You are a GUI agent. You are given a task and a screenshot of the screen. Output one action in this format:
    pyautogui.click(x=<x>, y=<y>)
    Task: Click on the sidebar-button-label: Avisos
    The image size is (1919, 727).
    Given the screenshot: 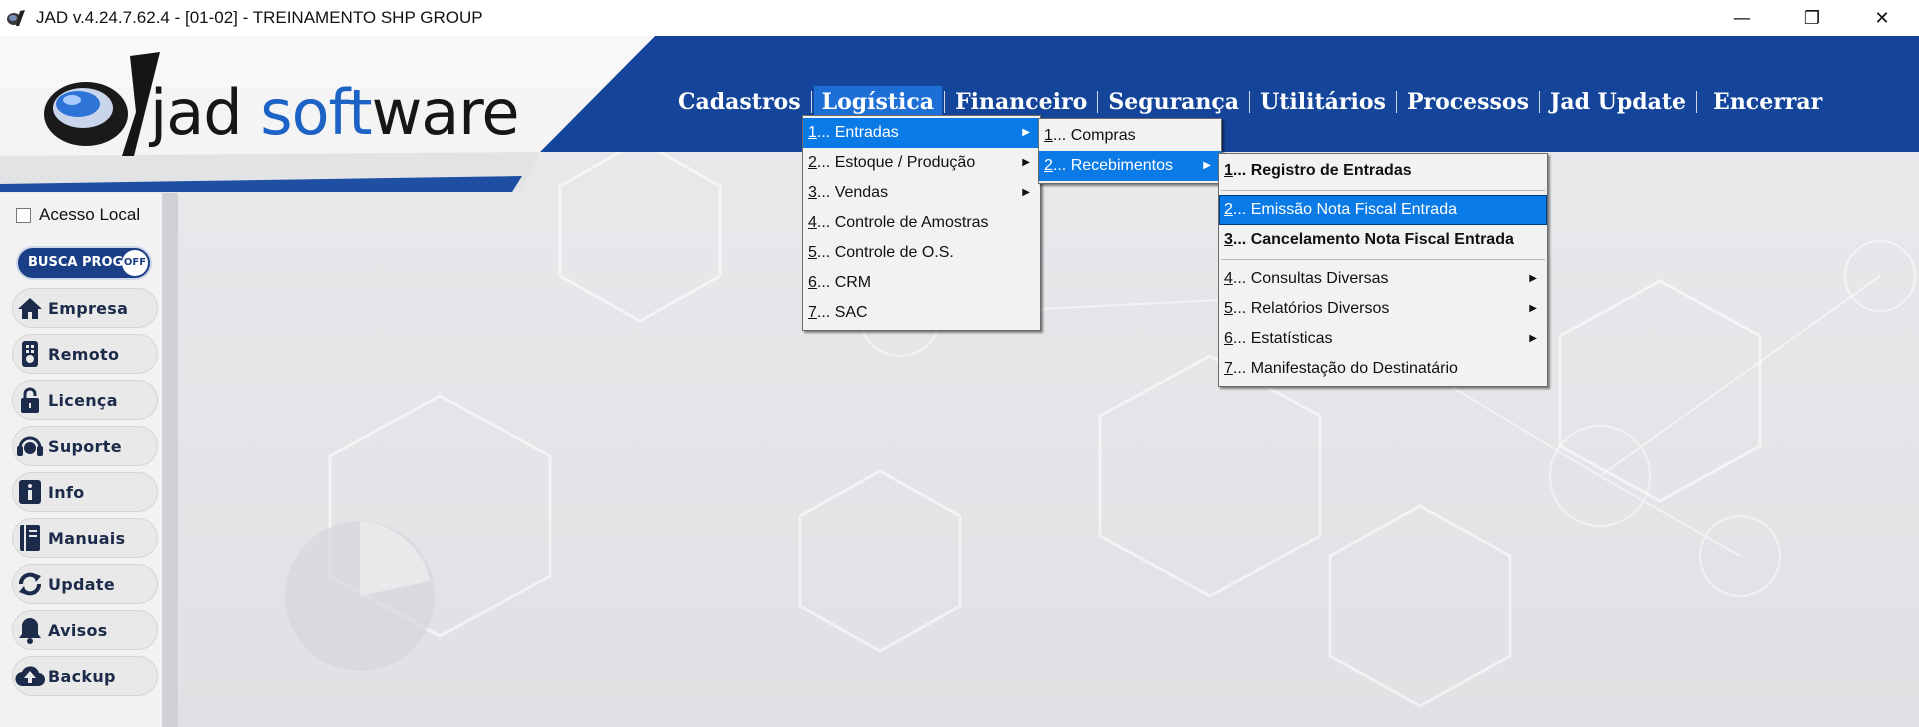 What is the action you would take?
    pyautogui.click(x=78, y=630)
    